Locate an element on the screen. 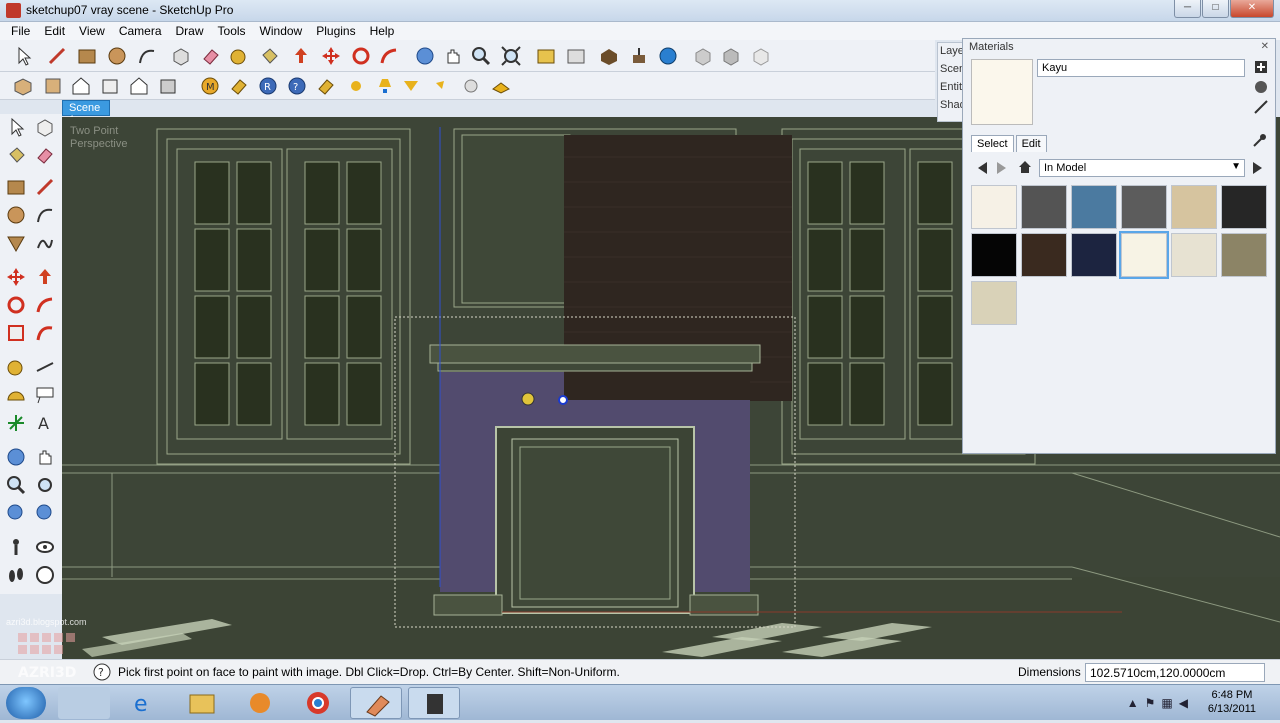 The width and height of the screenshot is (1280, 723). pan-tool-icon is located at coordinates (453, 56).